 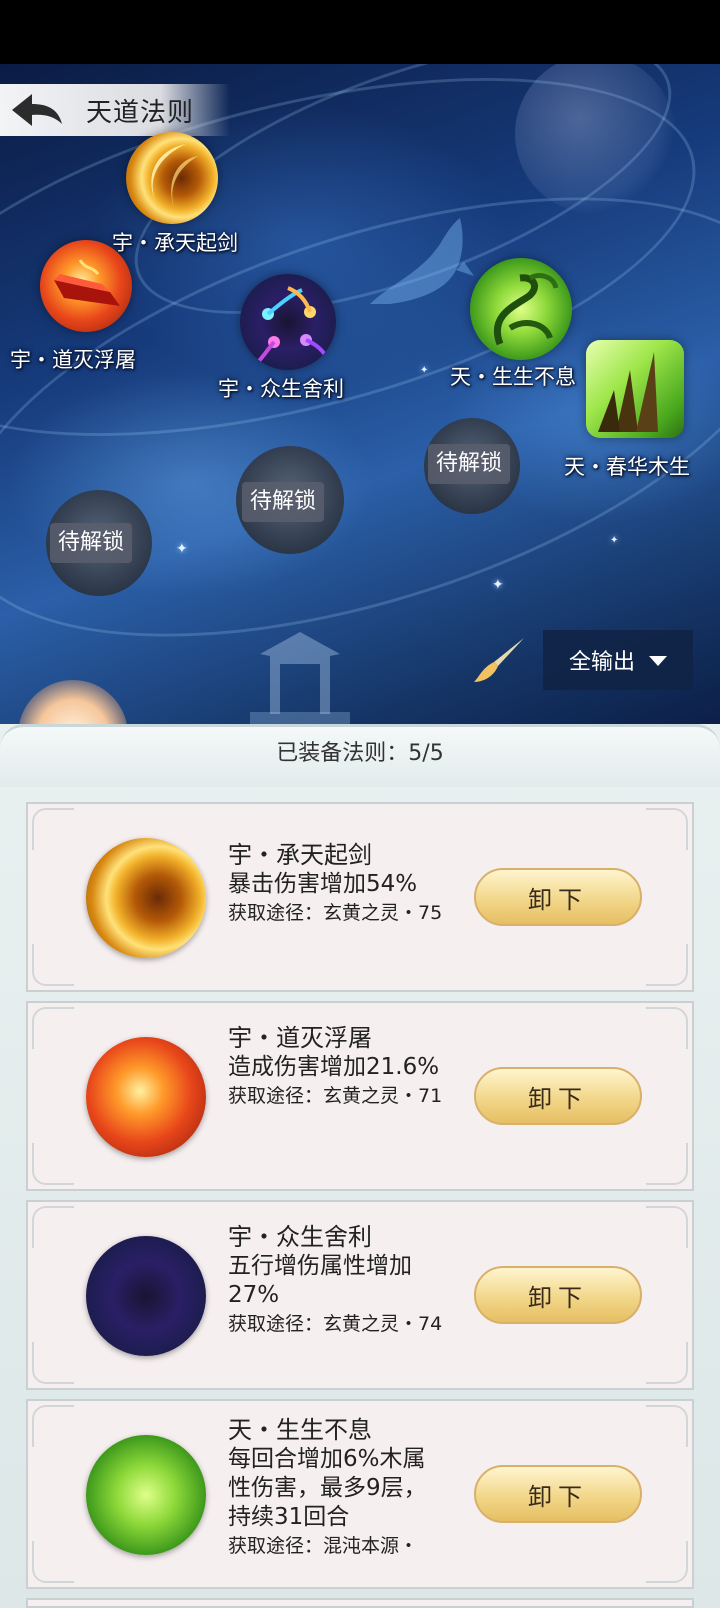 I want to click on rule-card: 宇・众生舍利 五行增伤属性增加27% 获取途径：玄黄之灵・74 卸下, so click(x=360, y=1295).